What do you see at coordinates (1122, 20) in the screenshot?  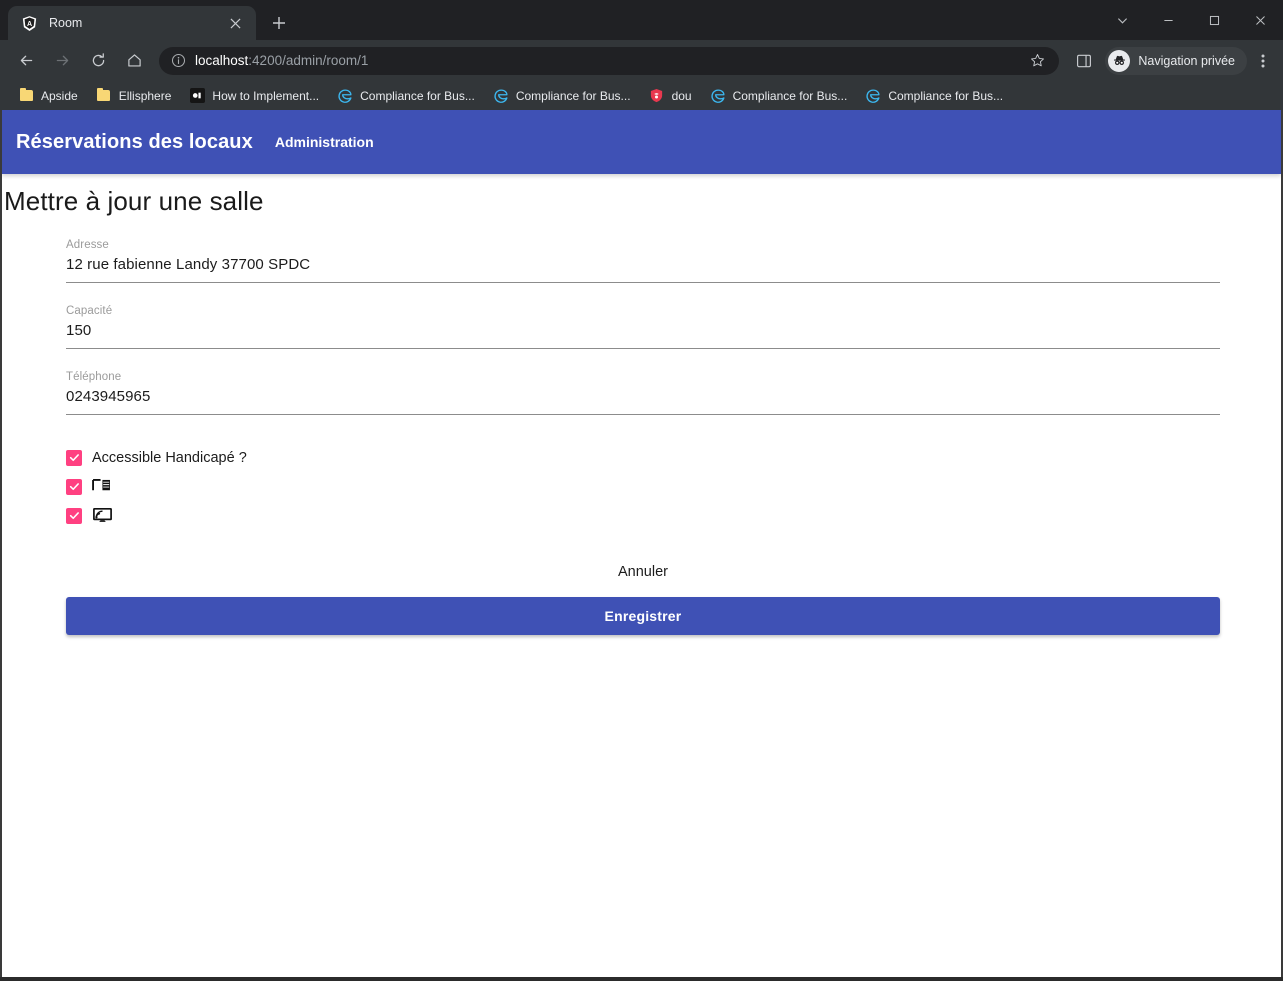 I see `chevron-down-icon` at bounding box center [1122, 20].